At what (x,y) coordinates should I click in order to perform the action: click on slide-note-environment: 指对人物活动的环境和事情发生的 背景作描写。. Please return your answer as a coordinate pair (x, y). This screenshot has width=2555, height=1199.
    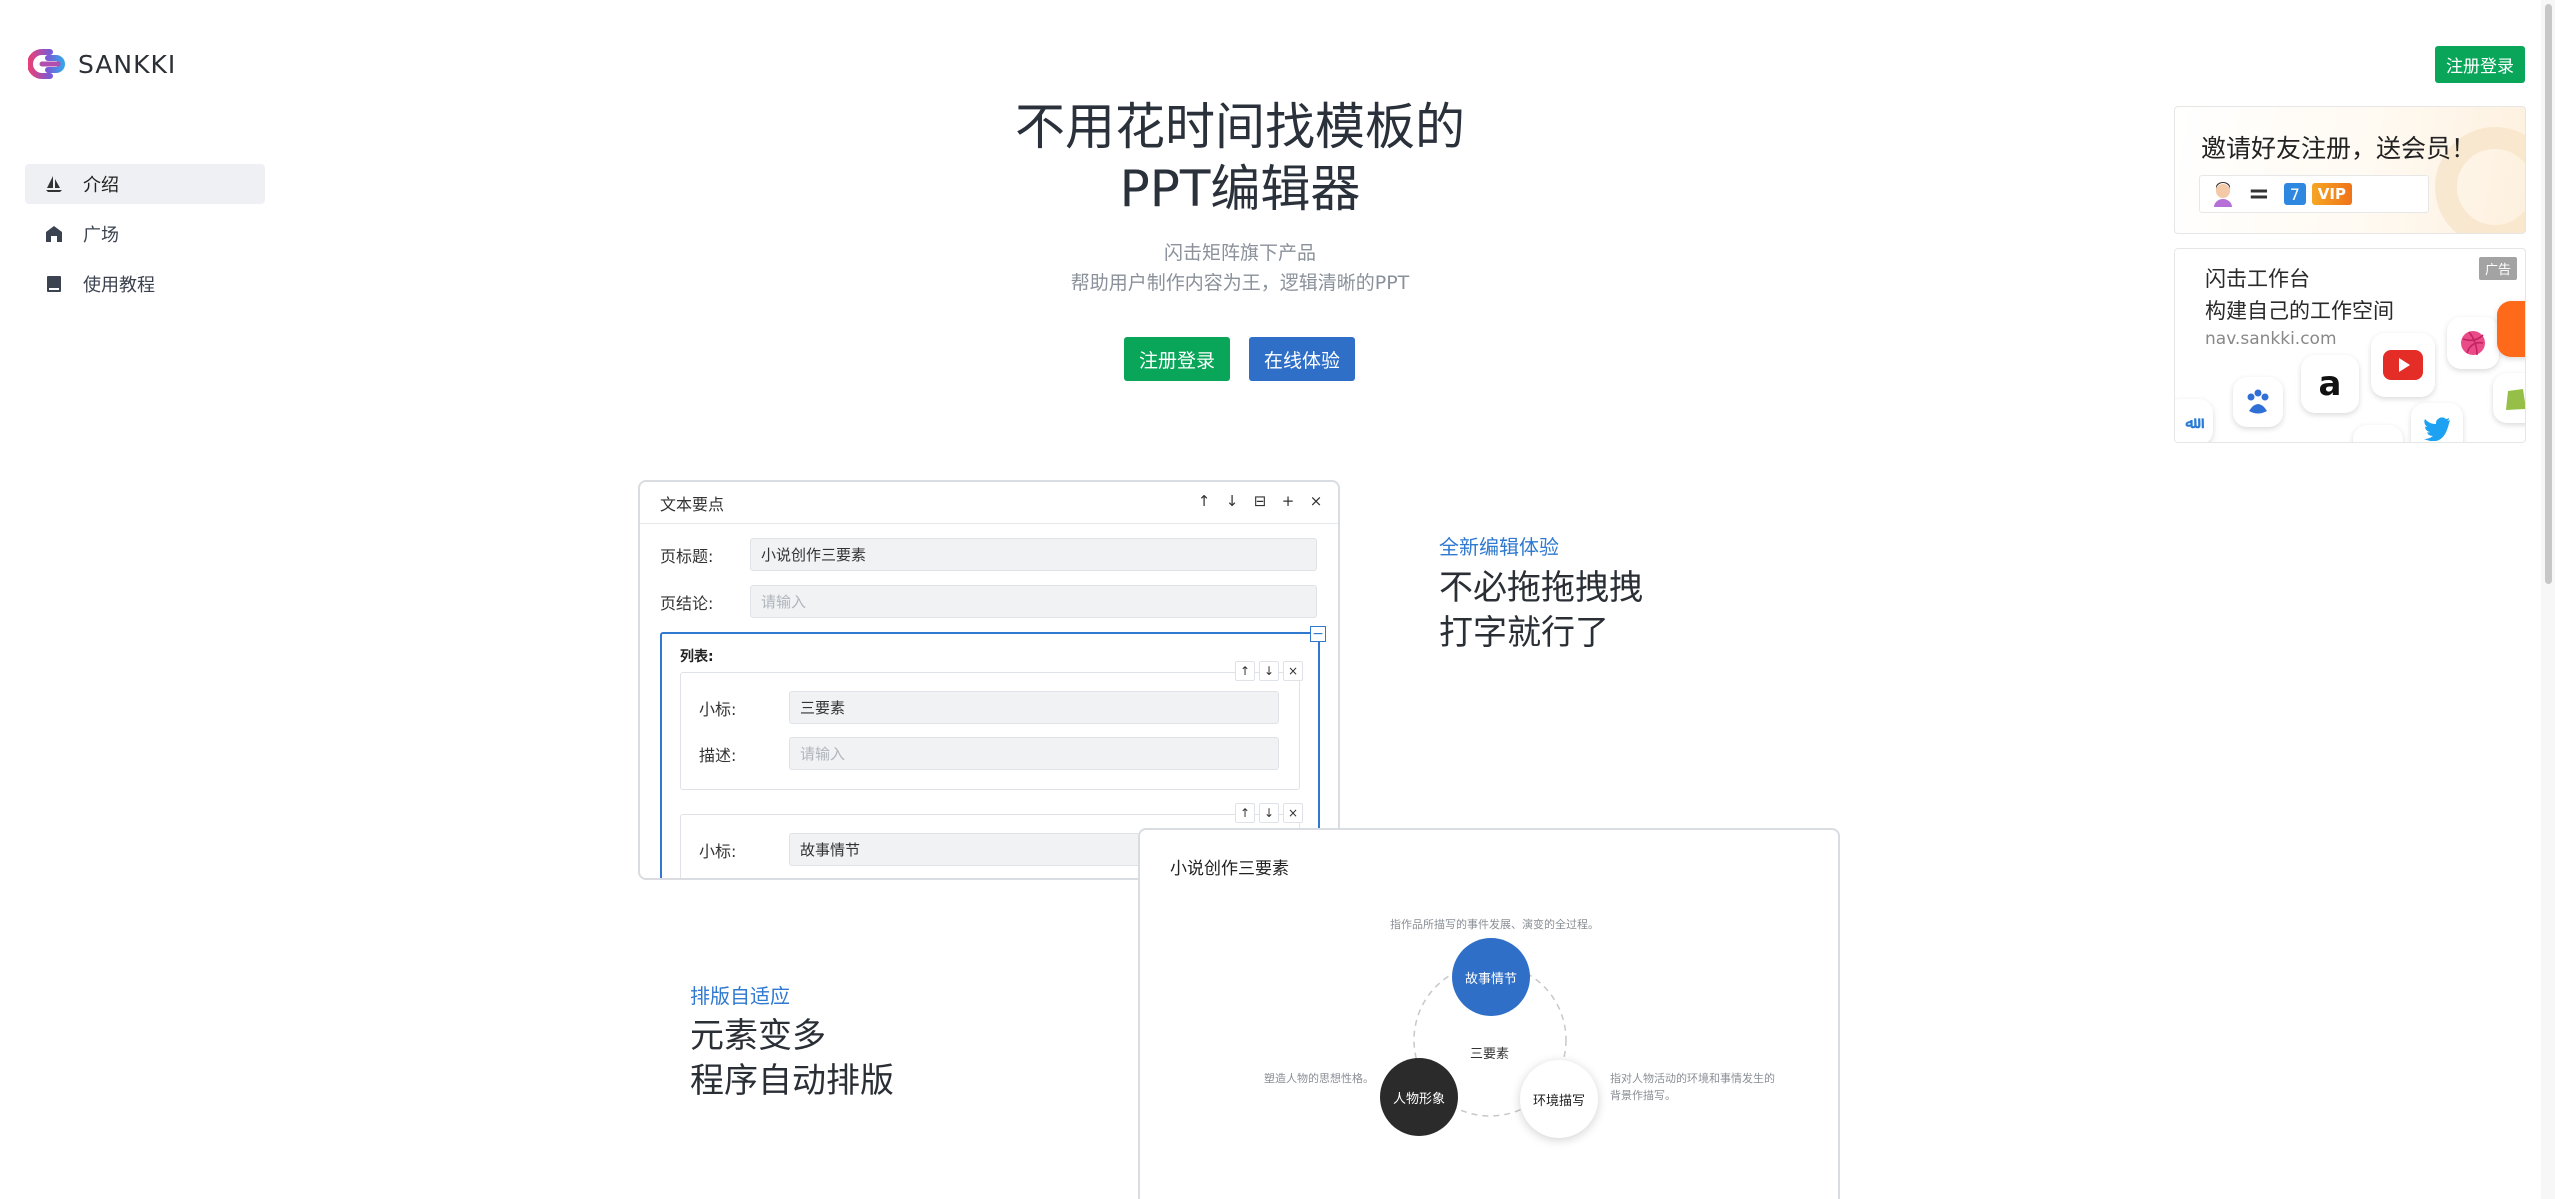
    Looking at the image, I should click on (1692, 1087).